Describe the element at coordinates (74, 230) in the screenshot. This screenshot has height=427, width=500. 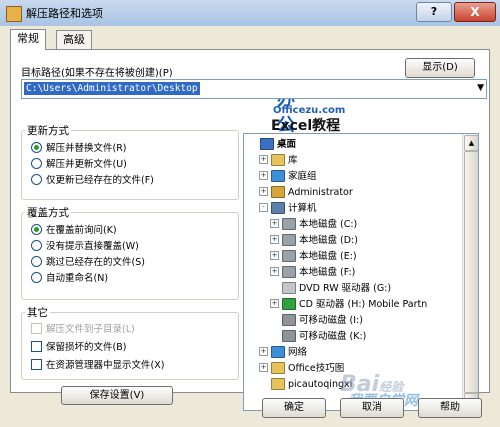
I see `radio-ask-before-overwrite: 在覆盖前询问(K)` at that location.